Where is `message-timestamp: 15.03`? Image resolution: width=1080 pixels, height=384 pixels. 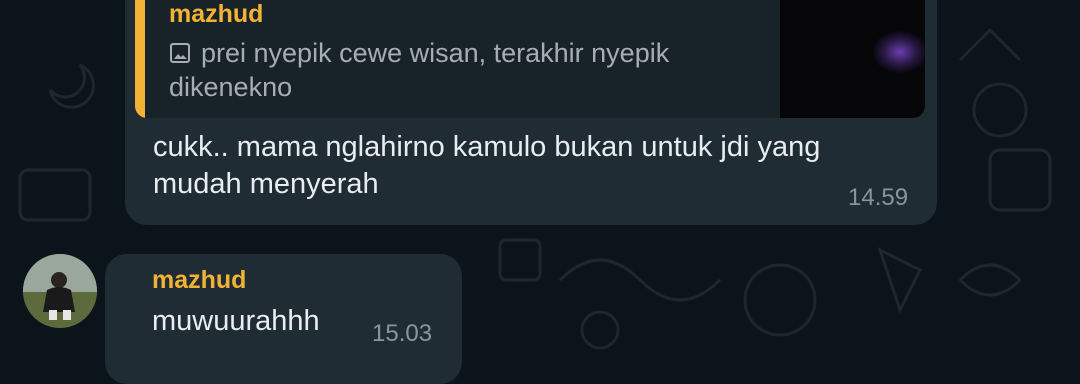
message-timestamp: 15.03 is located at coordinates (402, 333).